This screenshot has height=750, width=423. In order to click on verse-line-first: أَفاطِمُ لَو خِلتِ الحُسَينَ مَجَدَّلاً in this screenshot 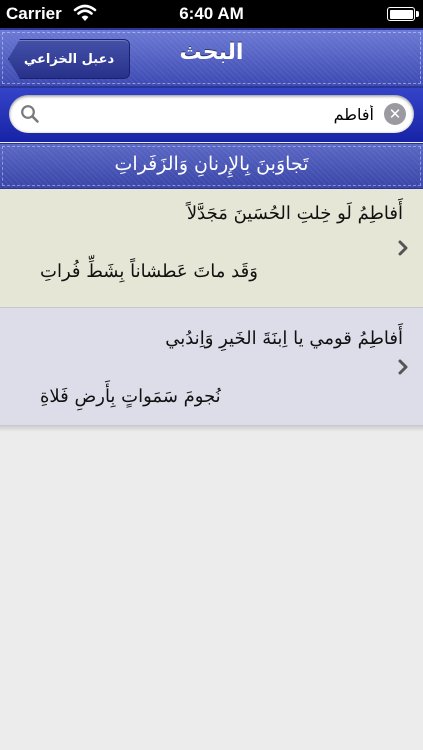, I will do `click(294, 213)`.